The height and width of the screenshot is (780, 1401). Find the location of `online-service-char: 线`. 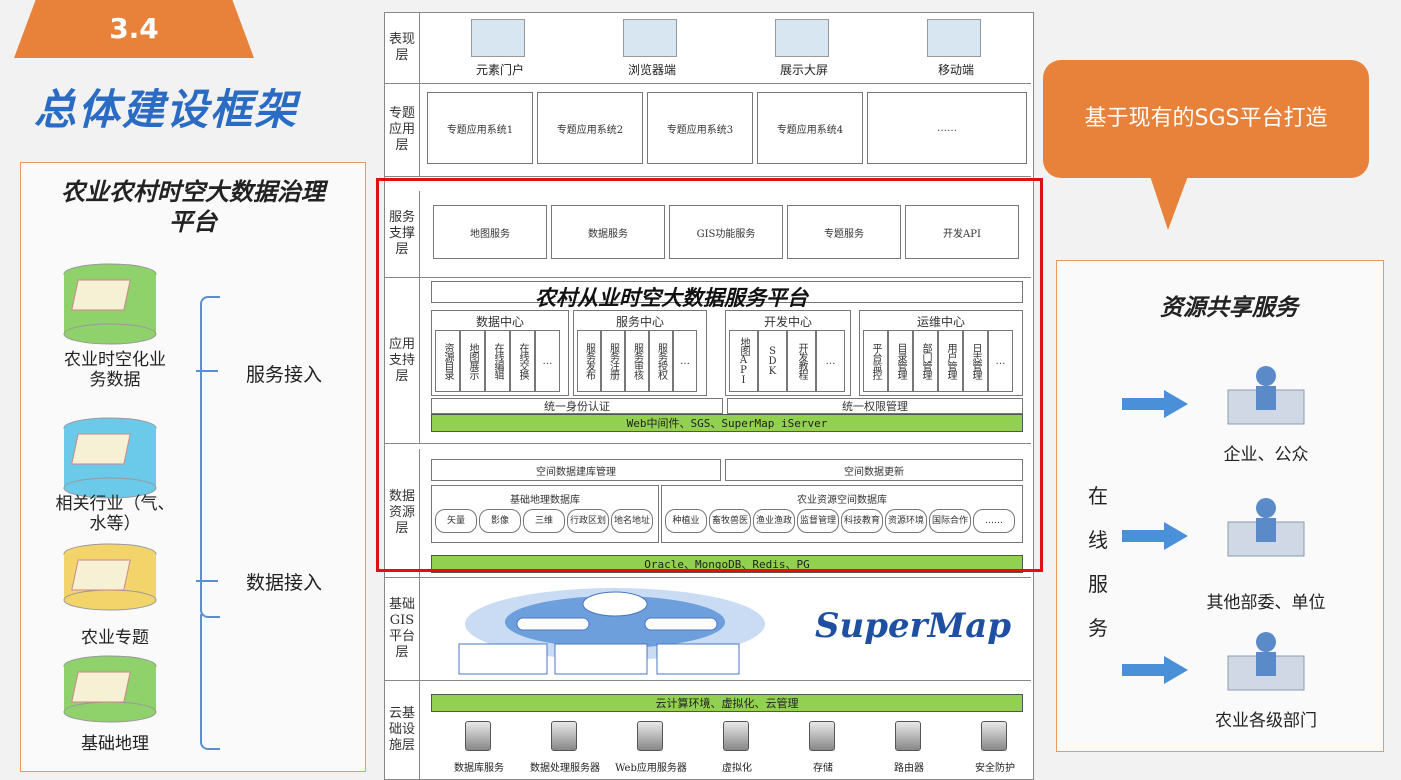

online-service-char: 线 is located at coordinates (1098, 540).